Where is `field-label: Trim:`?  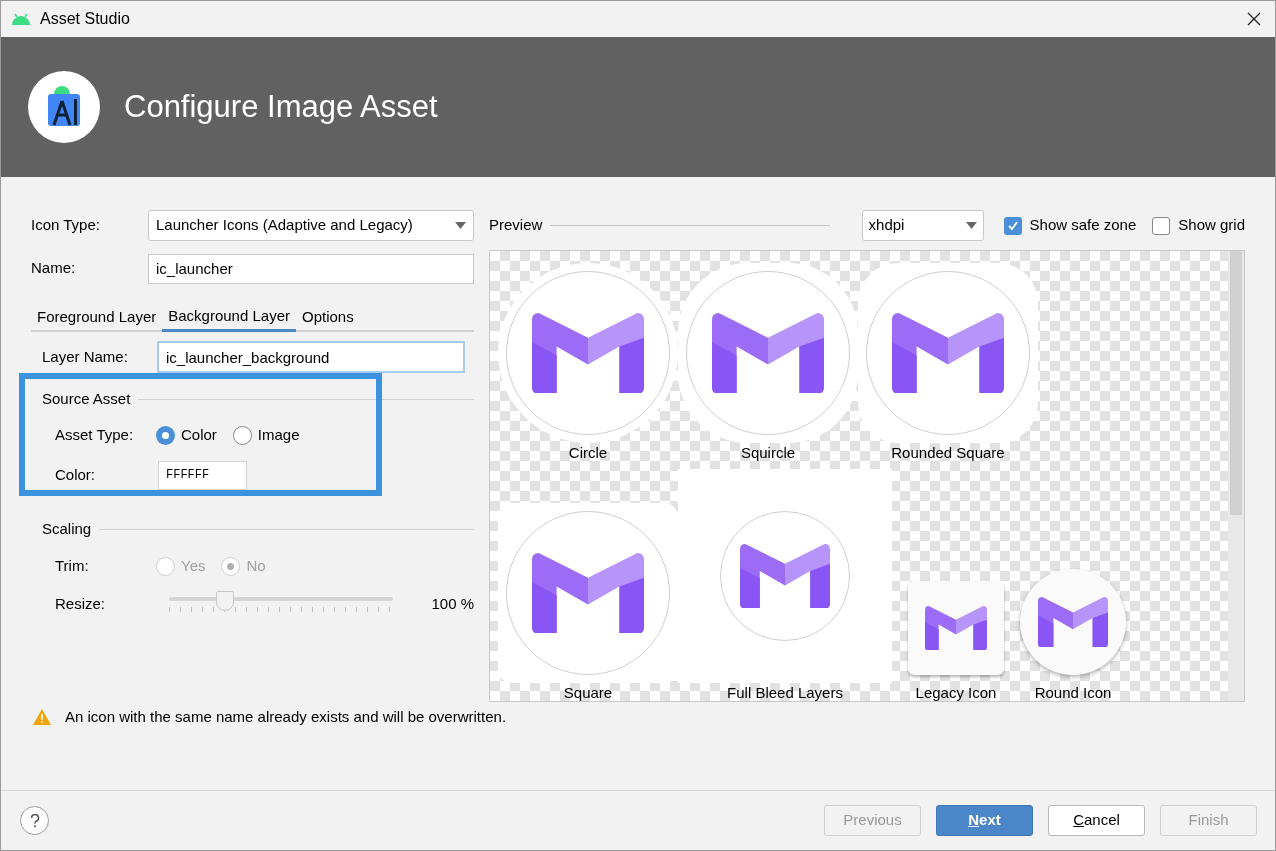 field-label: Trim: is located at coordinates (72, 565).